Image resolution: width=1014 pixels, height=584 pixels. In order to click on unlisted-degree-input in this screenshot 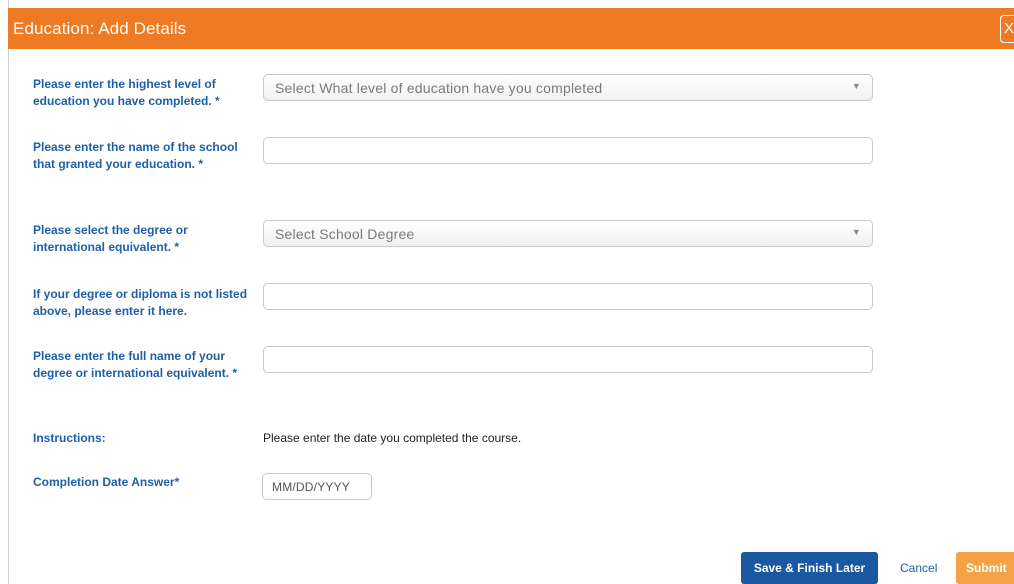, I will do `click(568, 296)`.